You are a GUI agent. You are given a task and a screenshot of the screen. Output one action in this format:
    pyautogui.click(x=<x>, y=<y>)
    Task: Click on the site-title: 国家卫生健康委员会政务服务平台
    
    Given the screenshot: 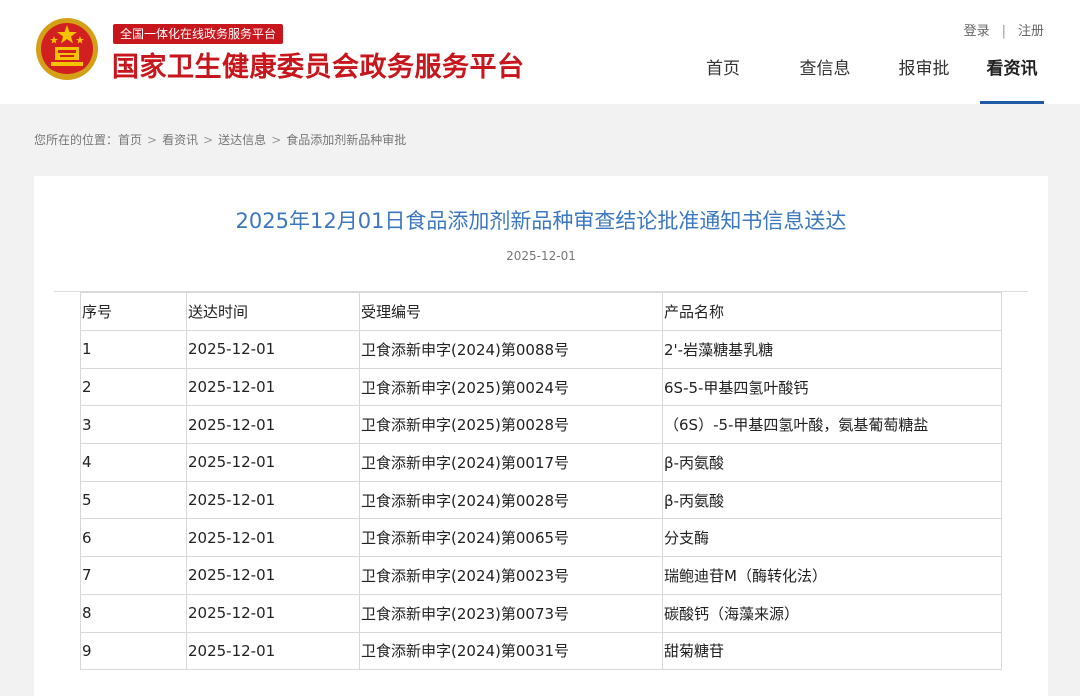 What is the action you would take?
    pyautogui.click(x=318, y=68)
    